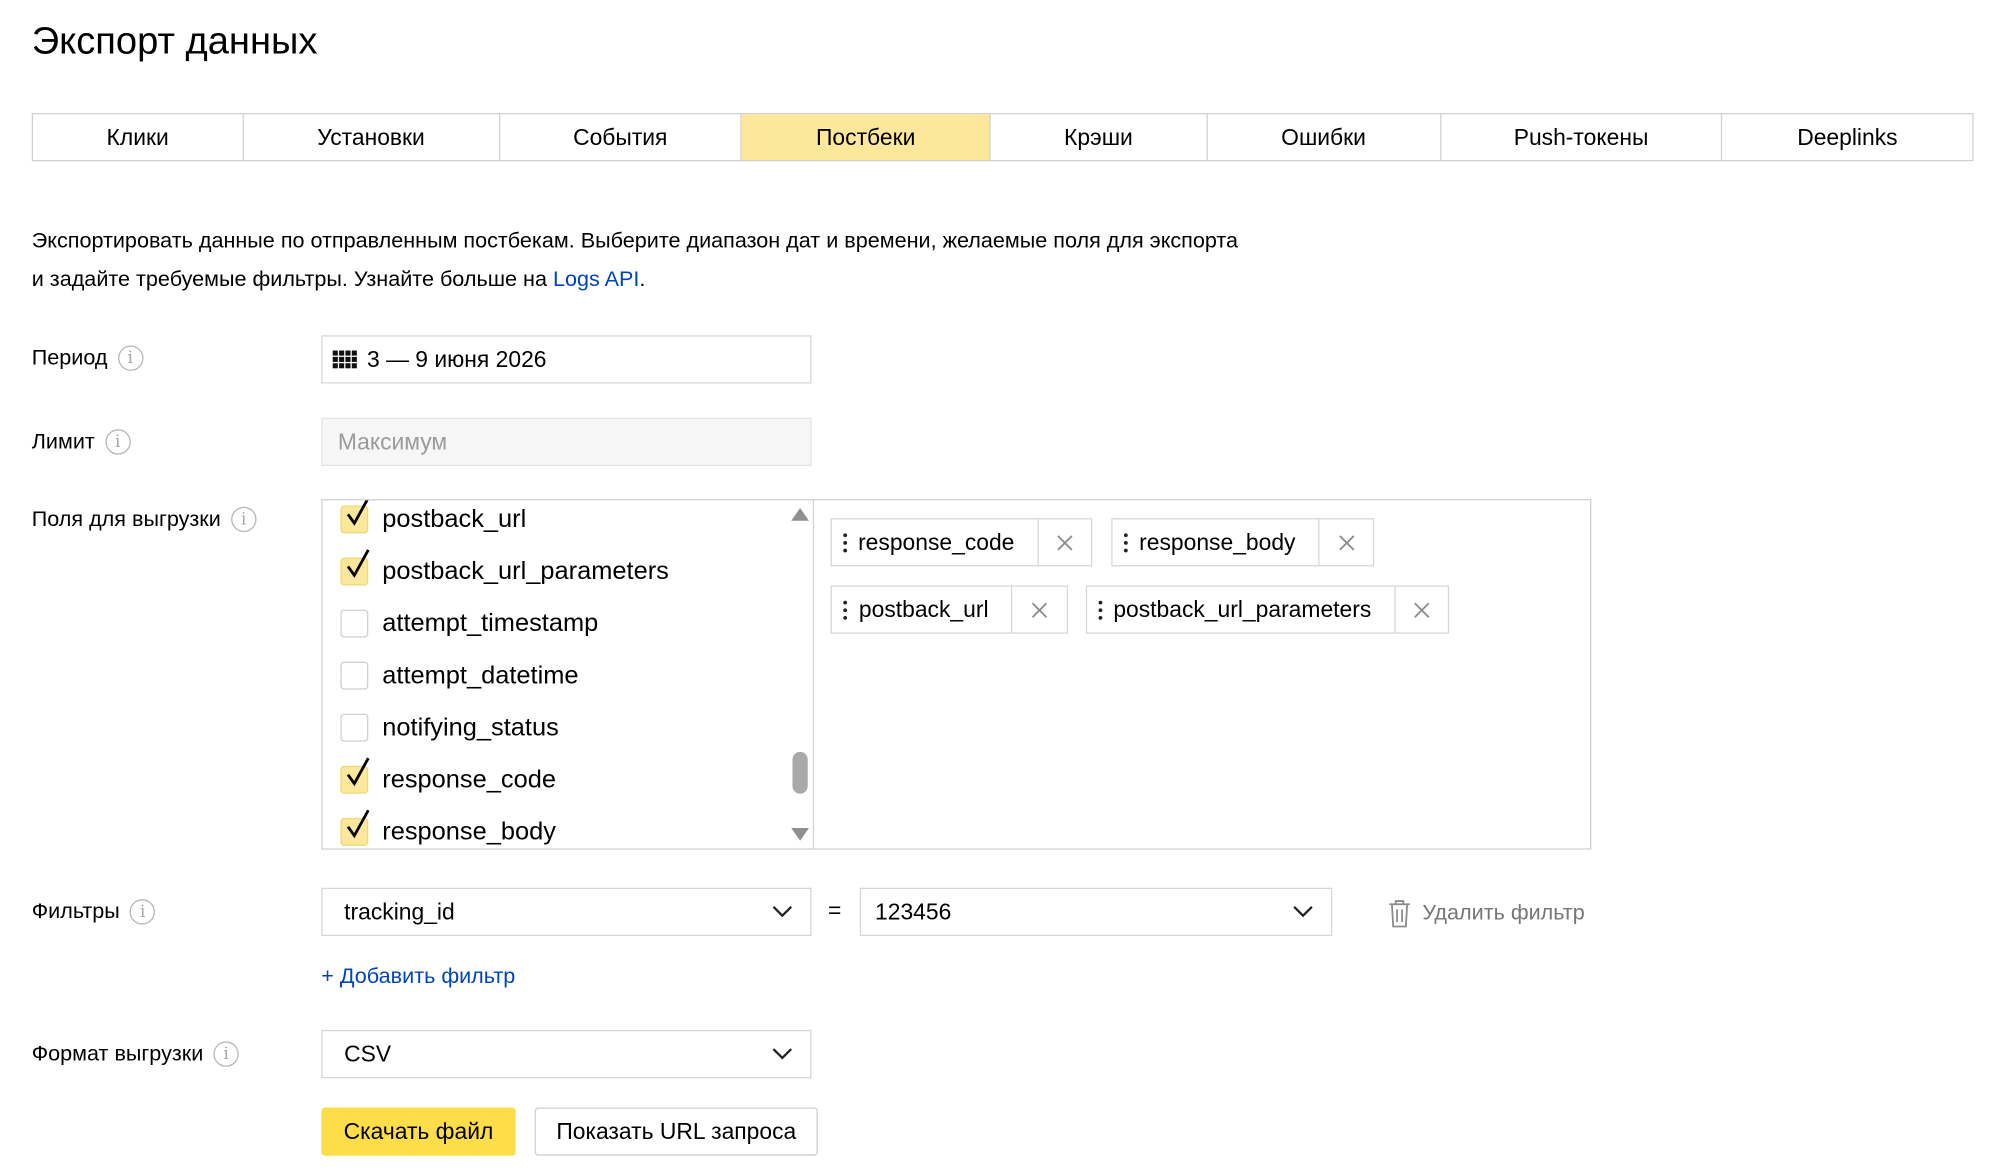 Image resolution: width=1989 pixels, height=1171 pixels. Describe the element at coordinates (913, 911) in the screenshot. I see `filter-value: 123456` at that location.